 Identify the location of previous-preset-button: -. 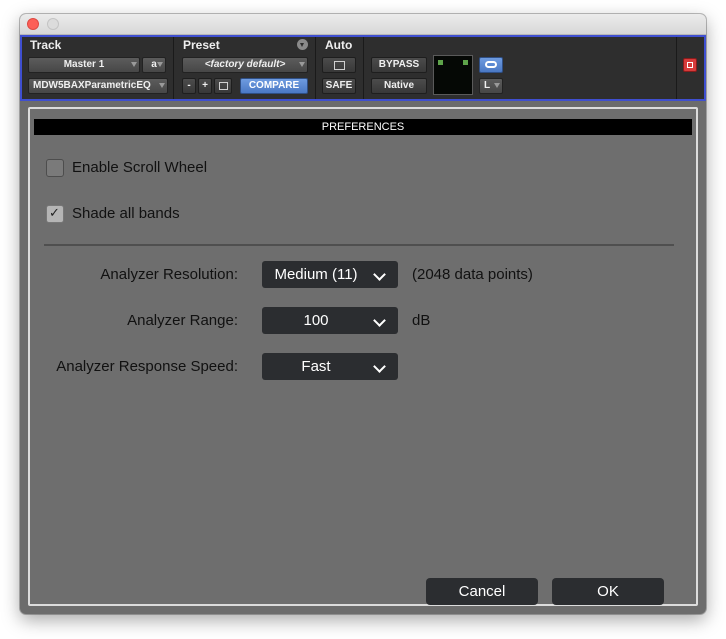
(189, 86).